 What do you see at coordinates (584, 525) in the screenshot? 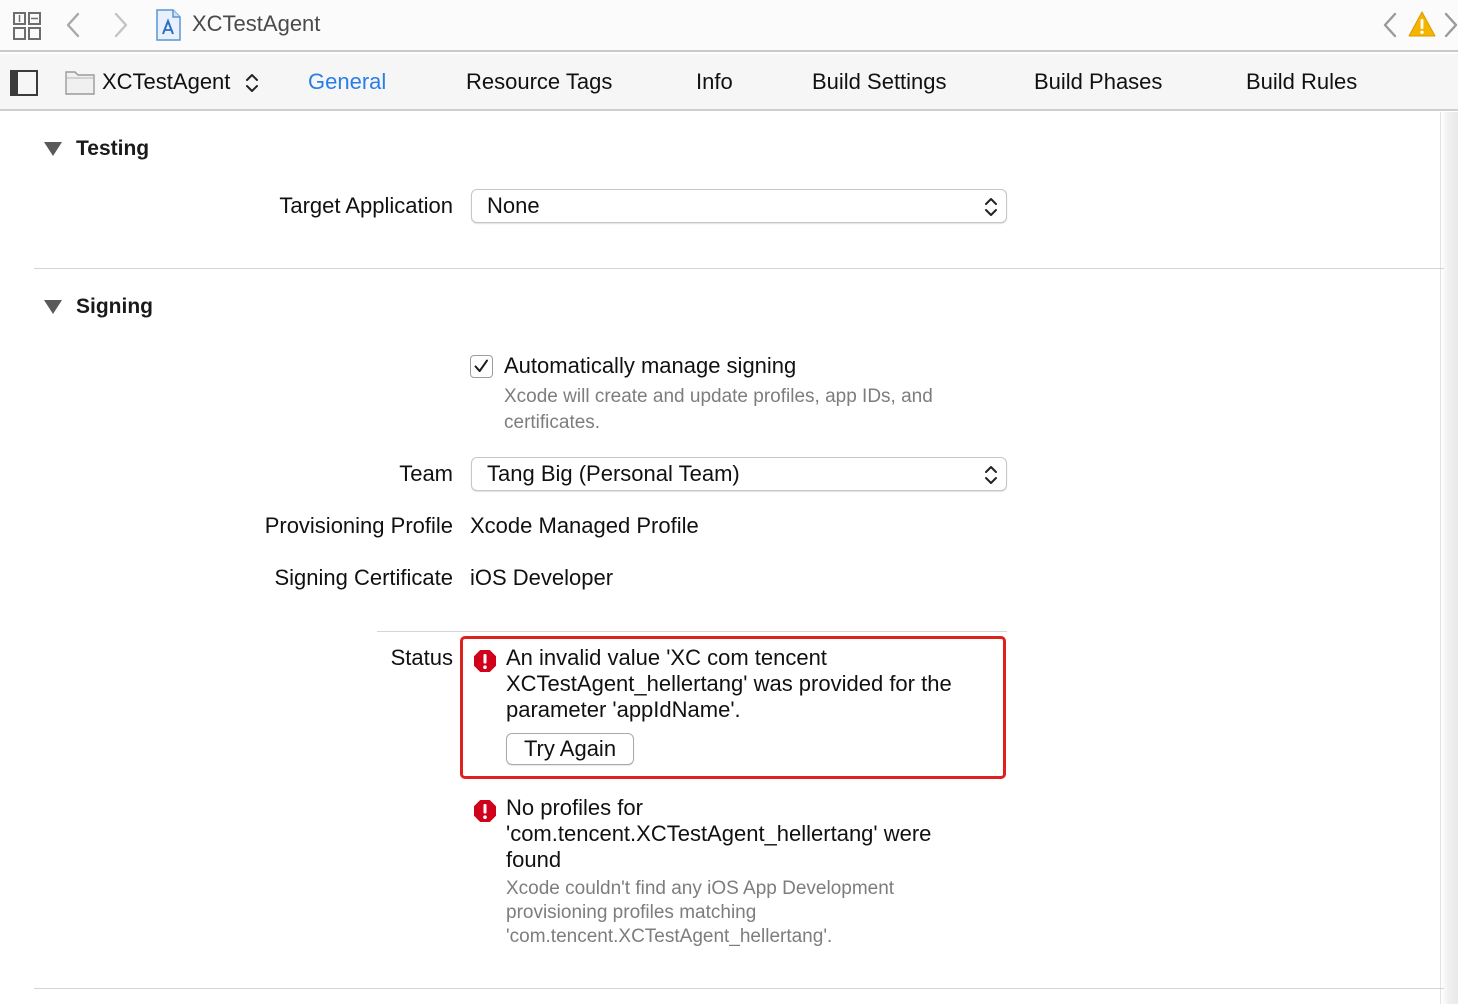
I see `provisioning-profile-value: Xcode Managed Profile` at bounding box center [584, 525].